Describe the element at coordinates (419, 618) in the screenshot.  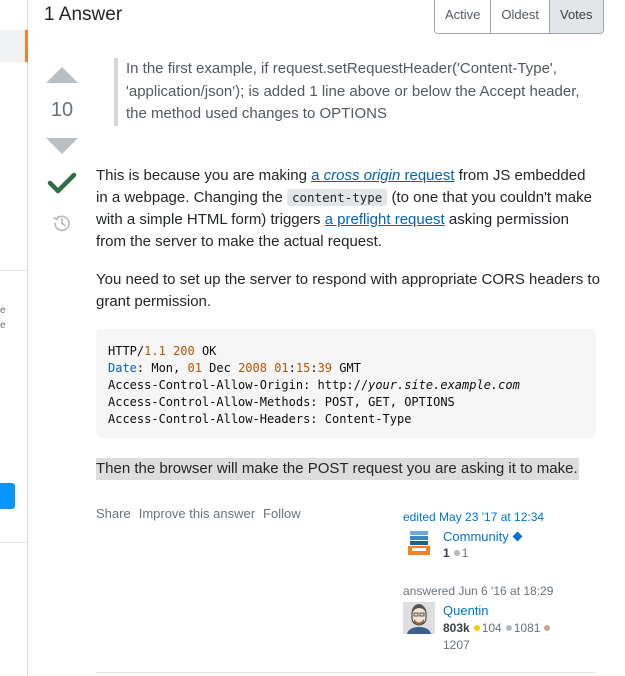
I see `quentin-avatar` at that location.